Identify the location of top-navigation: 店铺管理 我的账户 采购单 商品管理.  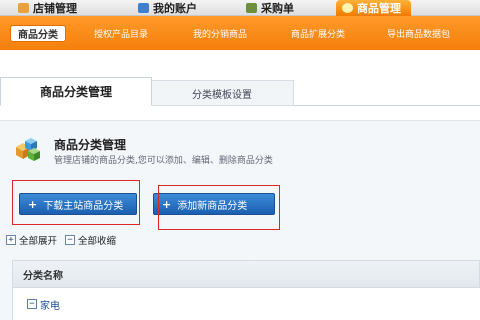
(240, 8).